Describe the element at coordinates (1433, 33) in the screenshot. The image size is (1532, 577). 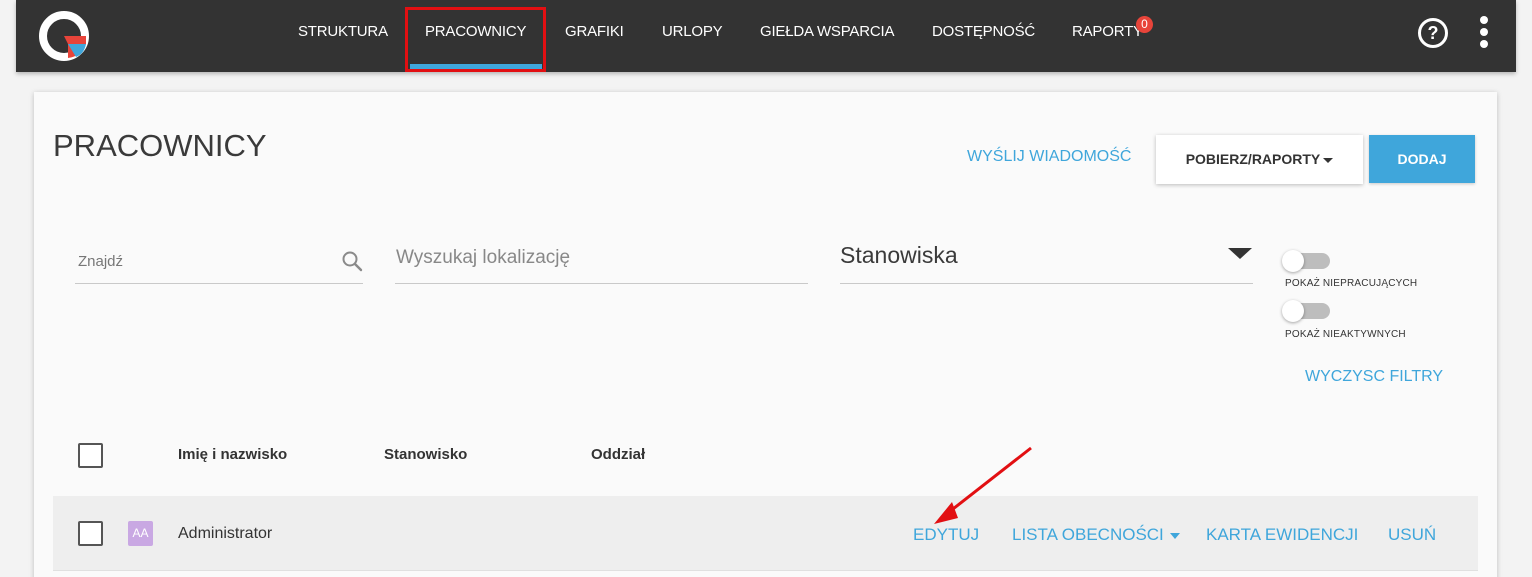
I see `help-icon: ?` at that location.